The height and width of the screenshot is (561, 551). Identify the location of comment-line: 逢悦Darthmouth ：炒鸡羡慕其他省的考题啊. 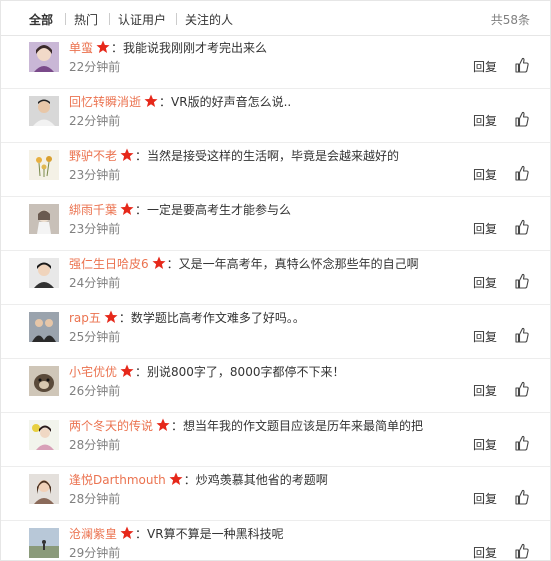
(299, 480).